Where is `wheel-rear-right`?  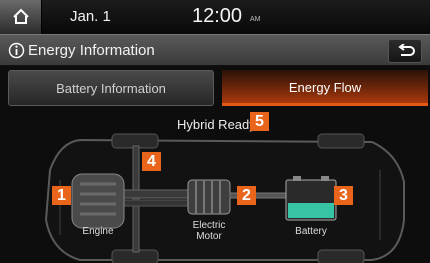
wheel-rear-right is located at coordinates (341, 256).